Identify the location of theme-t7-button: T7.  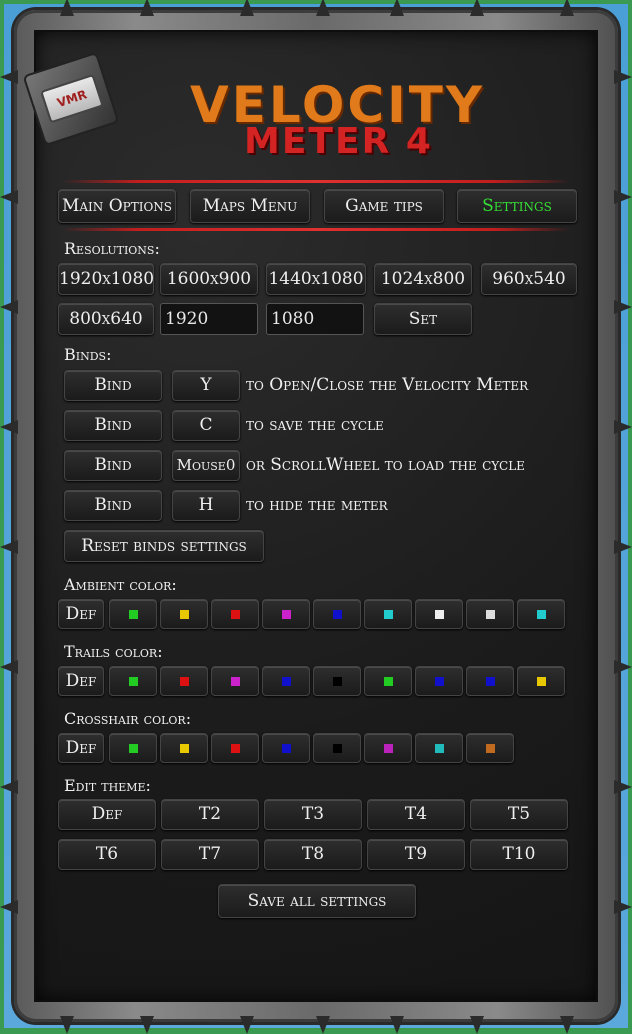
(210, 854).